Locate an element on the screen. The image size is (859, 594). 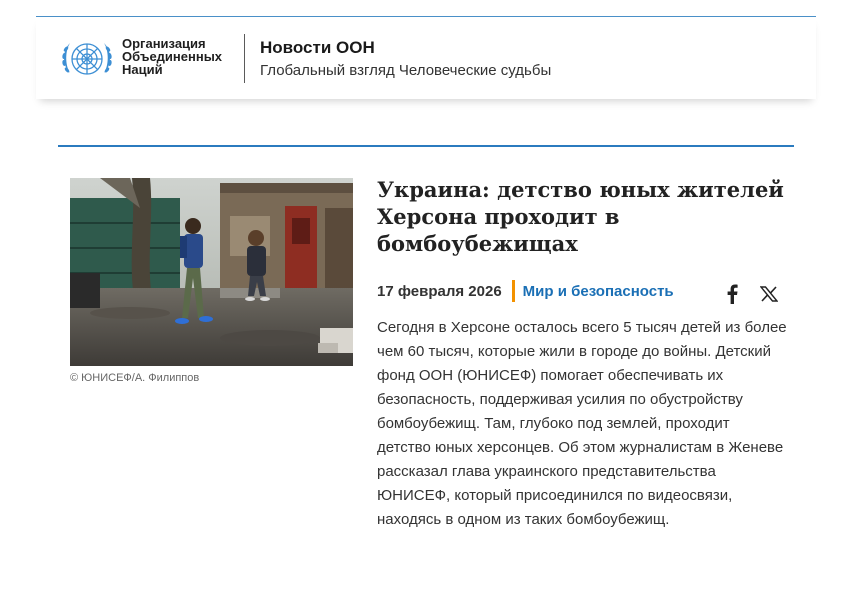
meta-separator is located at coordinates (513, 291).